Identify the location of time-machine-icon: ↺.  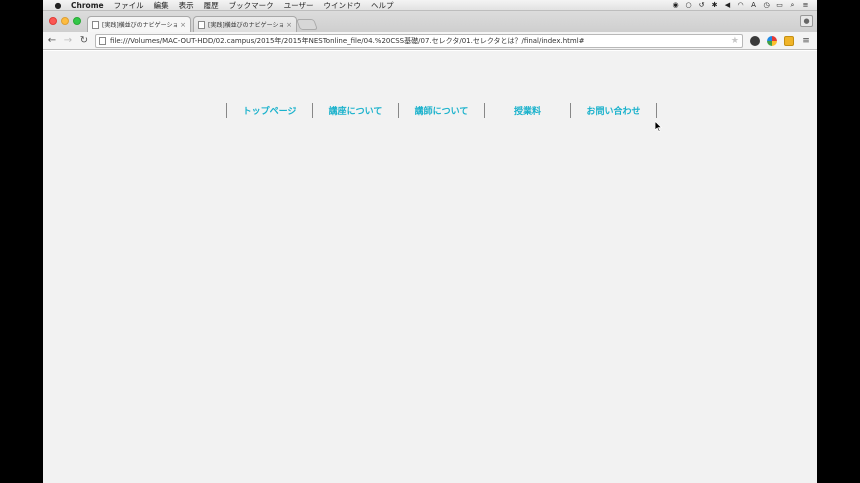
(701, 5).